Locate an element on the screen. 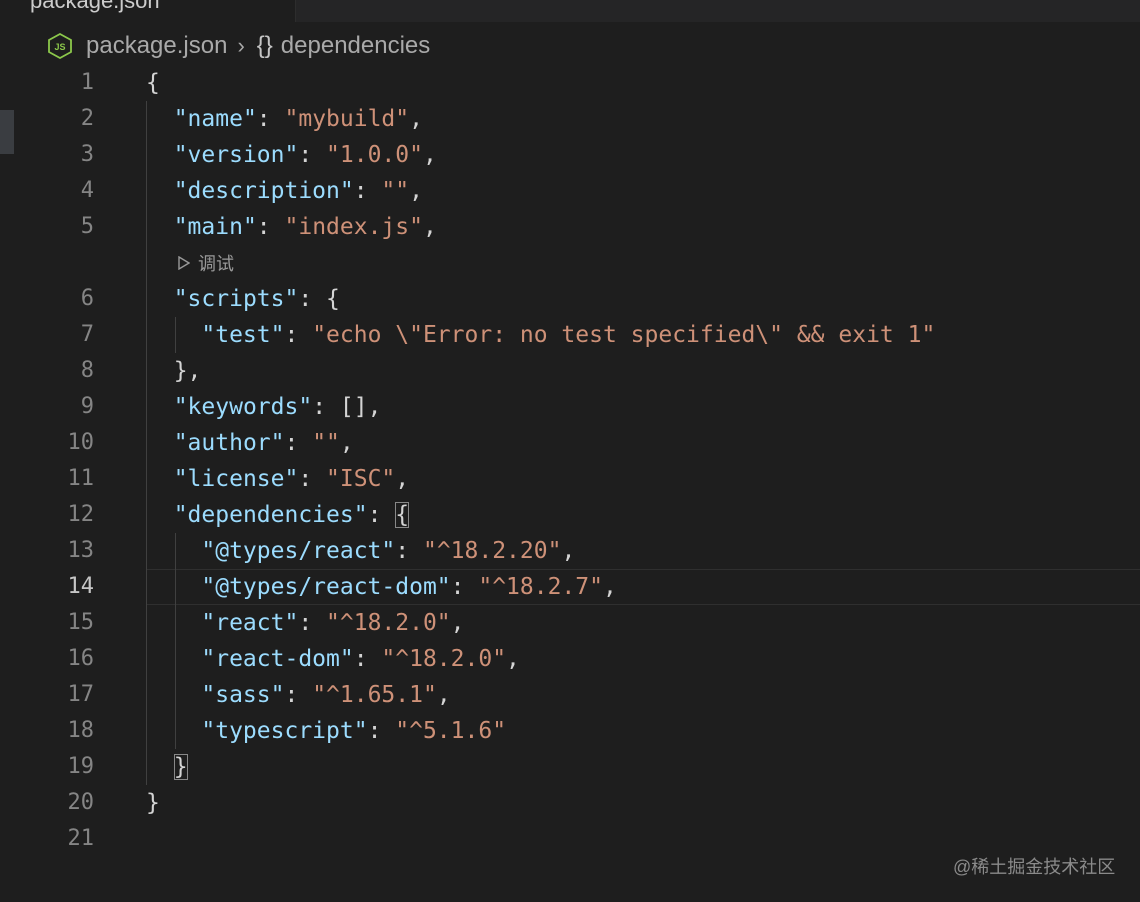 Image resolution: width=1140 pixels, height=902 pixels. watermark: @稀土掘金技术社区 is located at coordinates (1034, 867).